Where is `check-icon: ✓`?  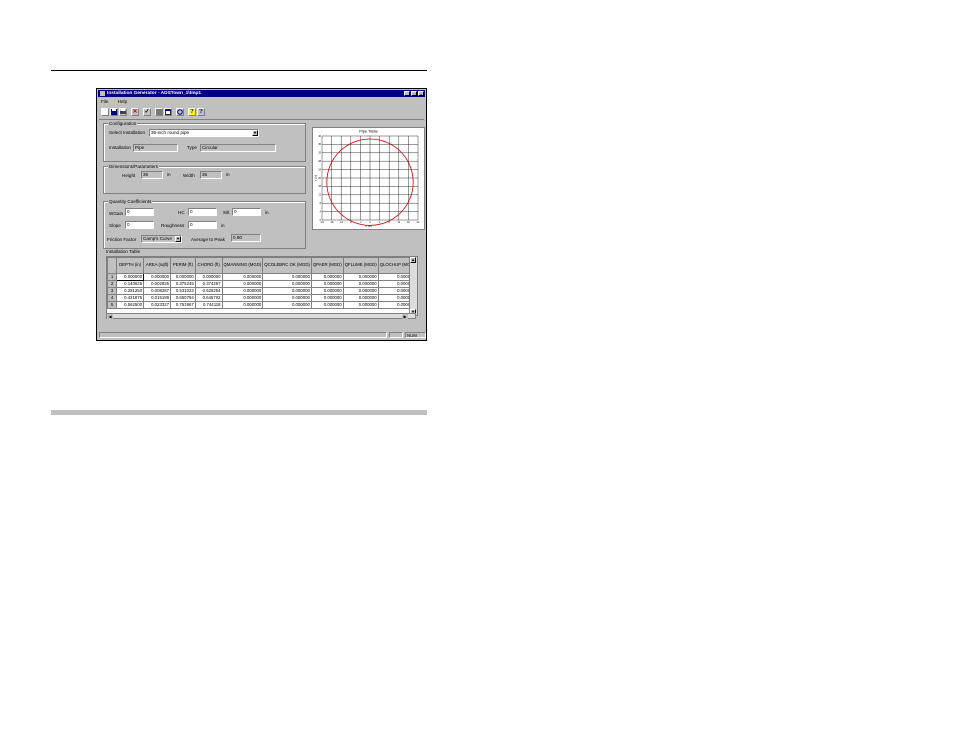
check-icon: ✓ is located at coordinates (147, 112).